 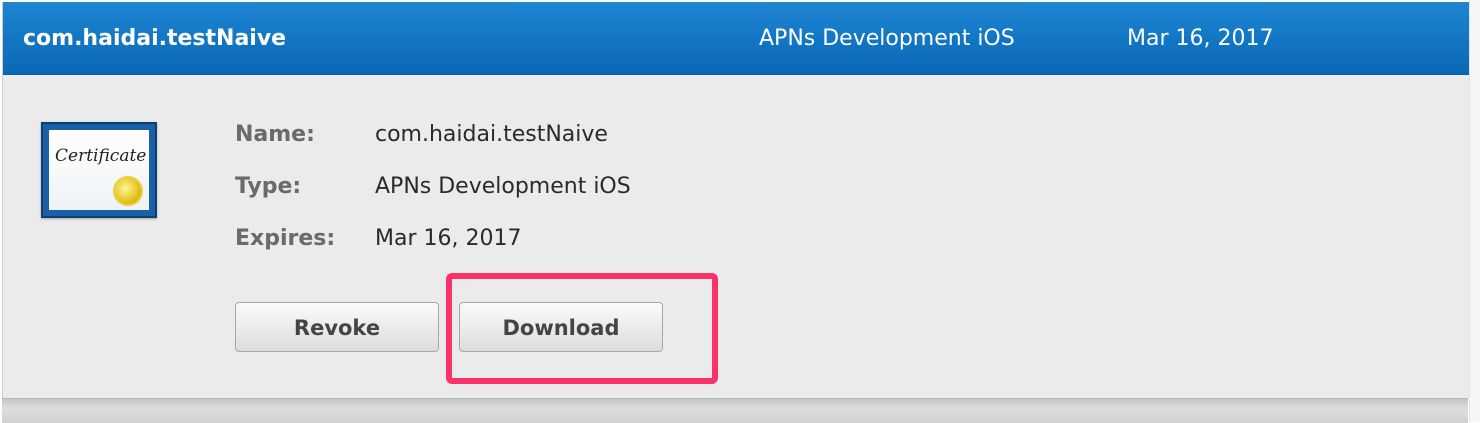 I want to click on certificate-icon: Certificate, so click(x=99, y=170).